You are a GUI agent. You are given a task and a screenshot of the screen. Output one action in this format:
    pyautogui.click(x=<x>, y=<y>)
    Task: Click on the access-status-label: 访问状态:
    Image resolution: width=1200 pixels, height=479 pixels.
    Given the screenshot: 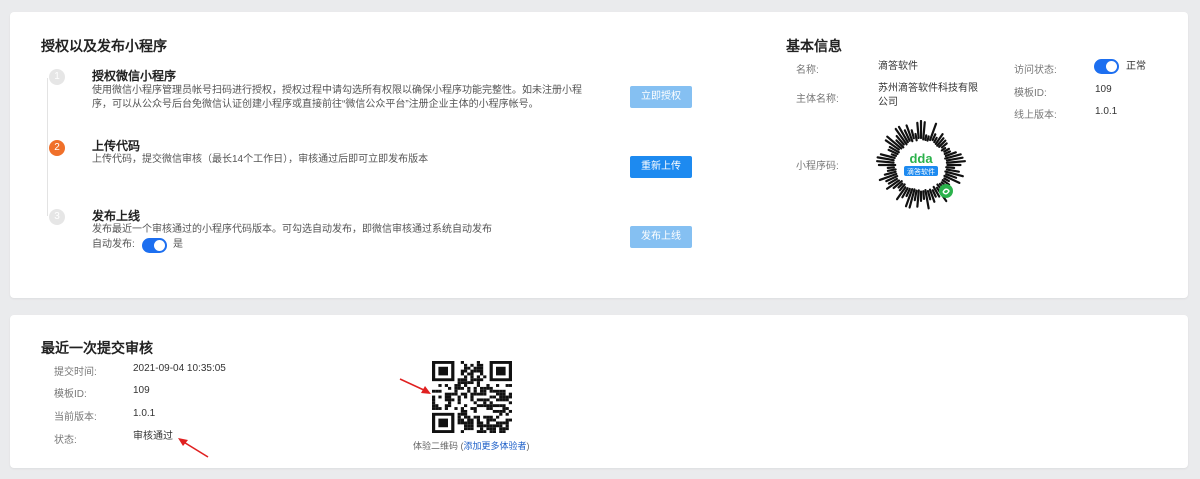 What is the action you would take?
    pyautogui.click(x=1035, y=70)
    